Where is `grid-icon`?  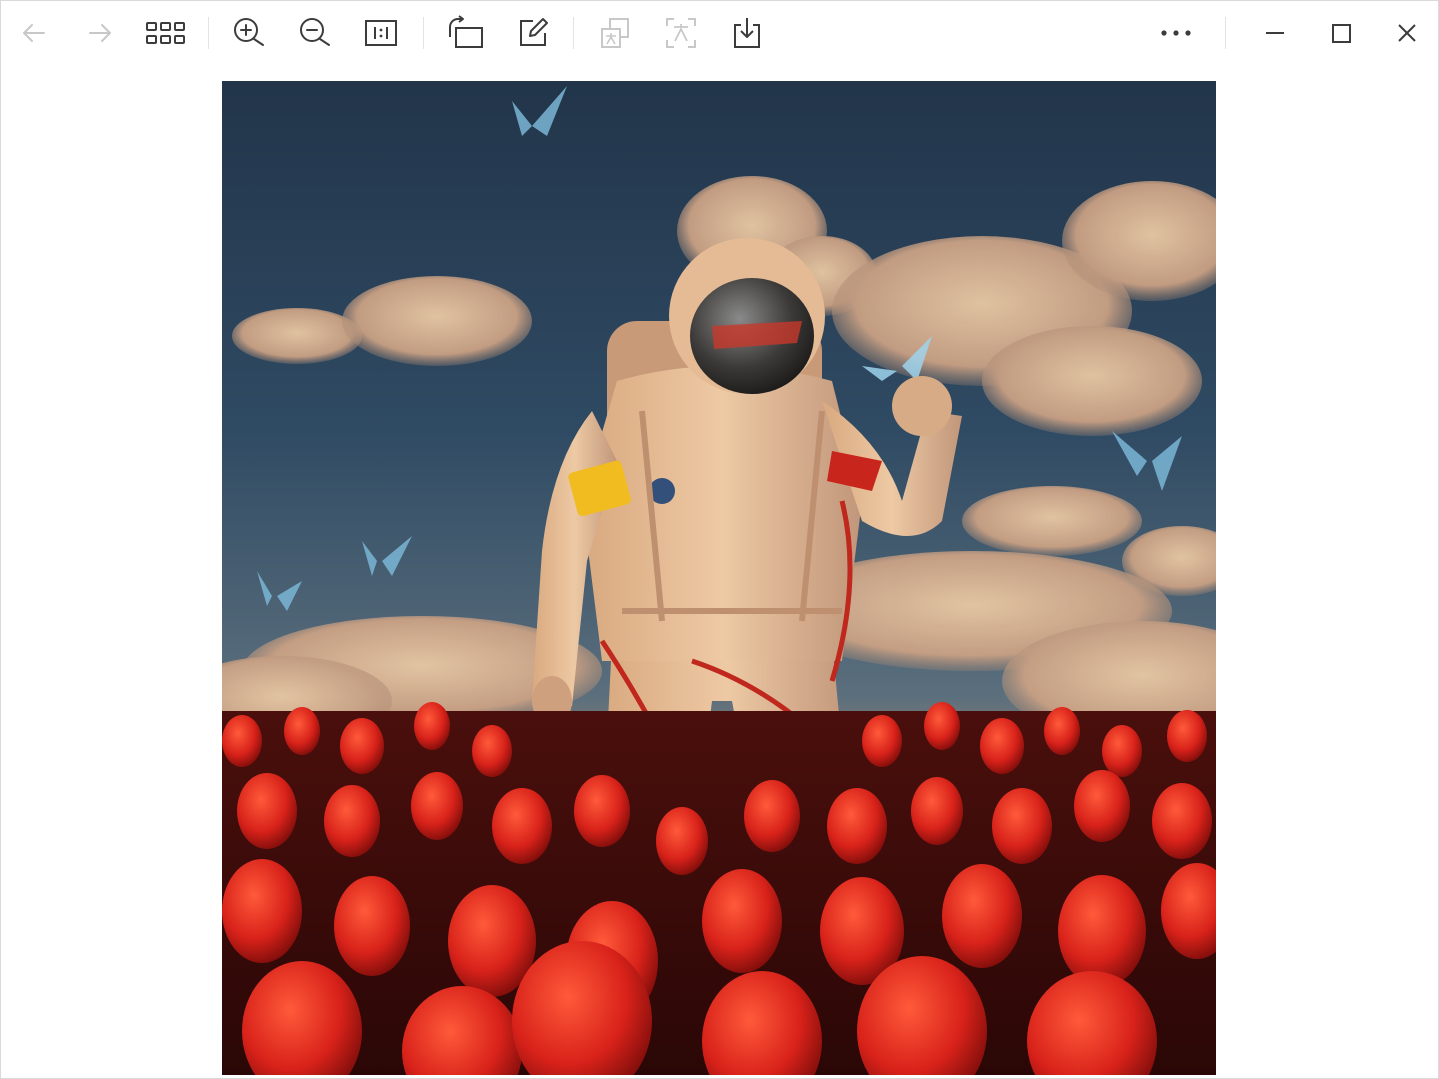 grid-icon is located at coordinates (165, 33).